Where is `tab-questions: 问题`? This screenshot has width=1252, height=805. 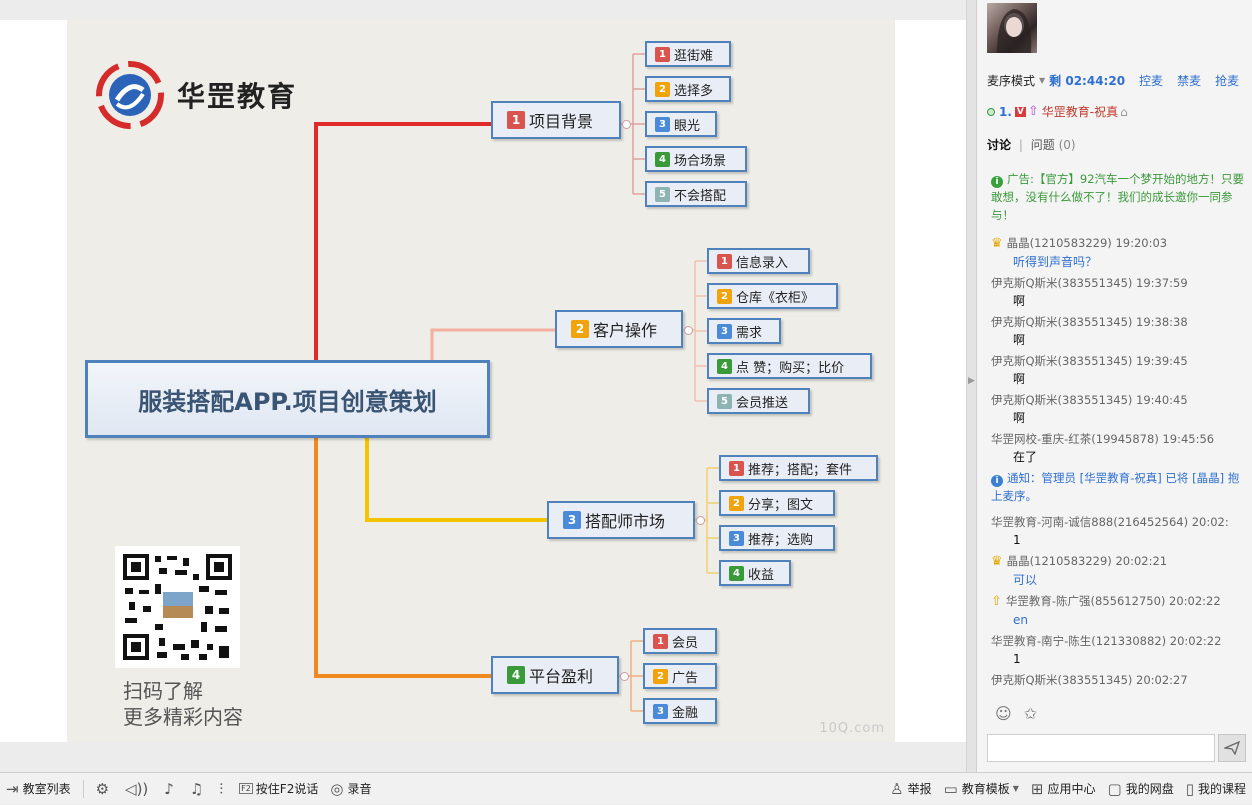 tab-questions: 问题 is located at coordinates (1043, 145).